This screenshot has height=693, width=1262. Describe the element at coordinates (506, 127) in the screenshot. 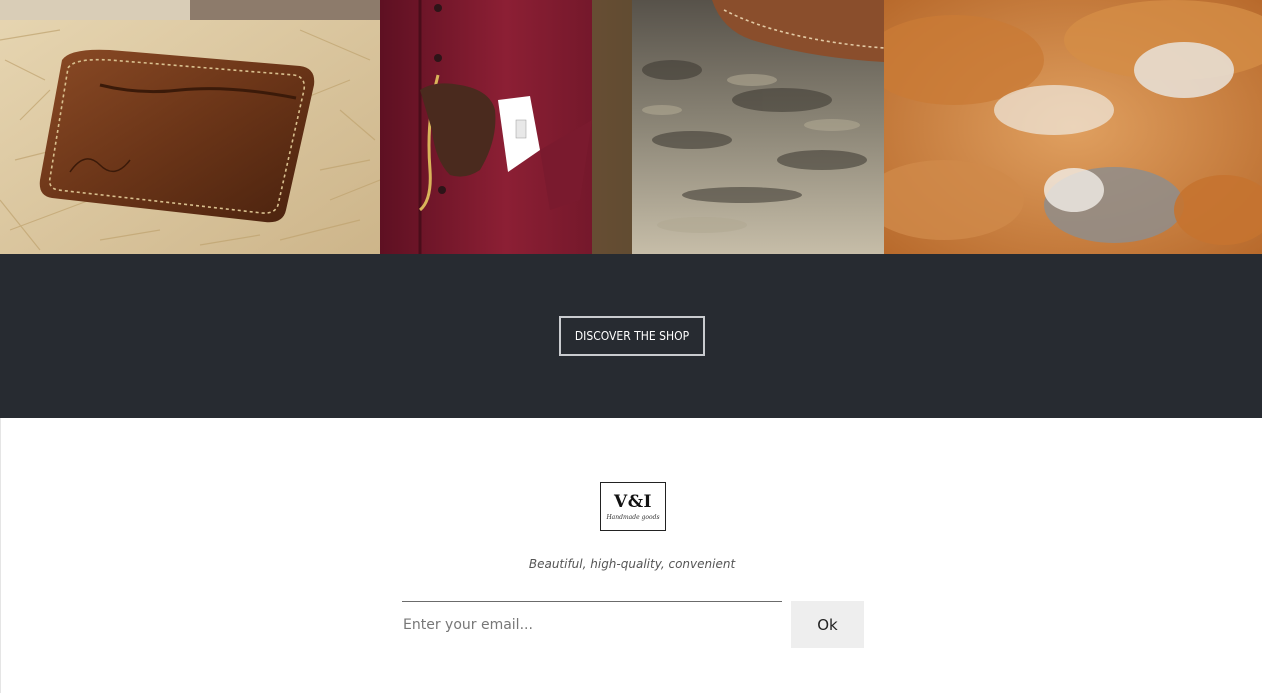

I see `burgundy-suit-pocket-watch-photo` at that location.